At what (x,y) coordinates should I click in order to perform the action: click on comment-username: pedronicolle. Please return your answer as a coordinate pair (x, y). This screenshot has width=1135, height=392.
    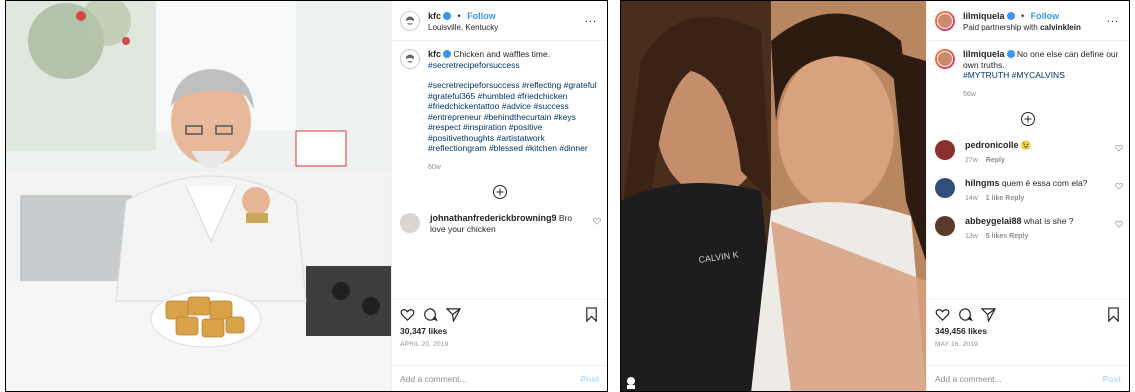
    Looking at the image, I should click on (992, 145).